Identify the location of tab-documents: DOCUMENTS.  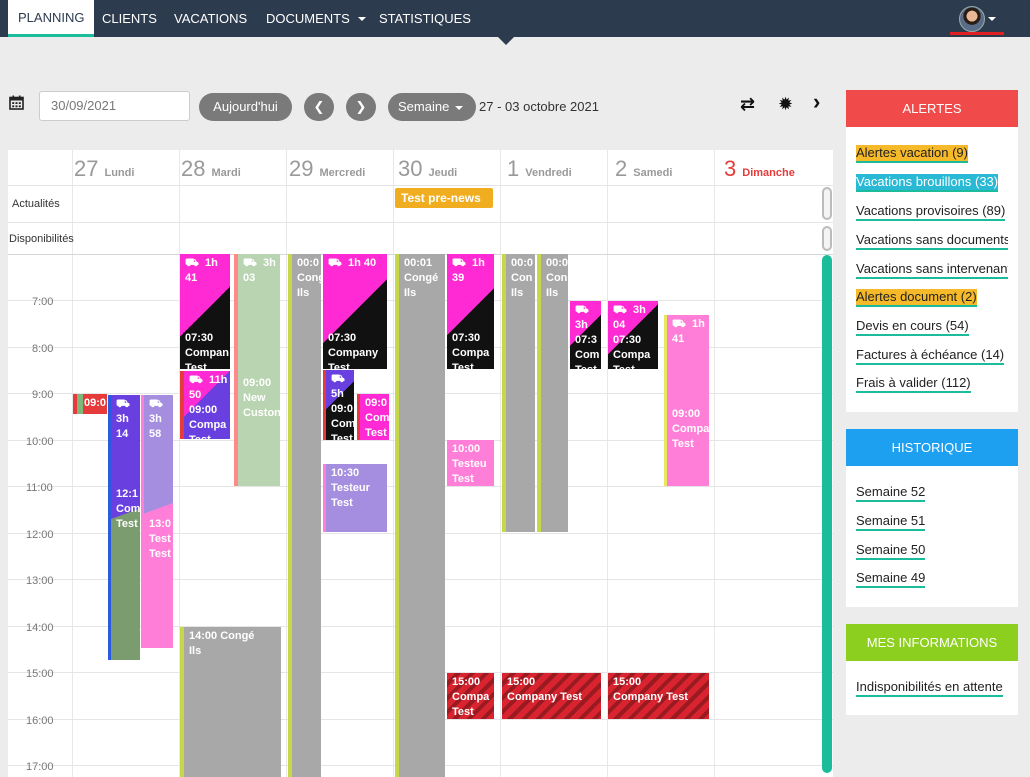
(315, 18).